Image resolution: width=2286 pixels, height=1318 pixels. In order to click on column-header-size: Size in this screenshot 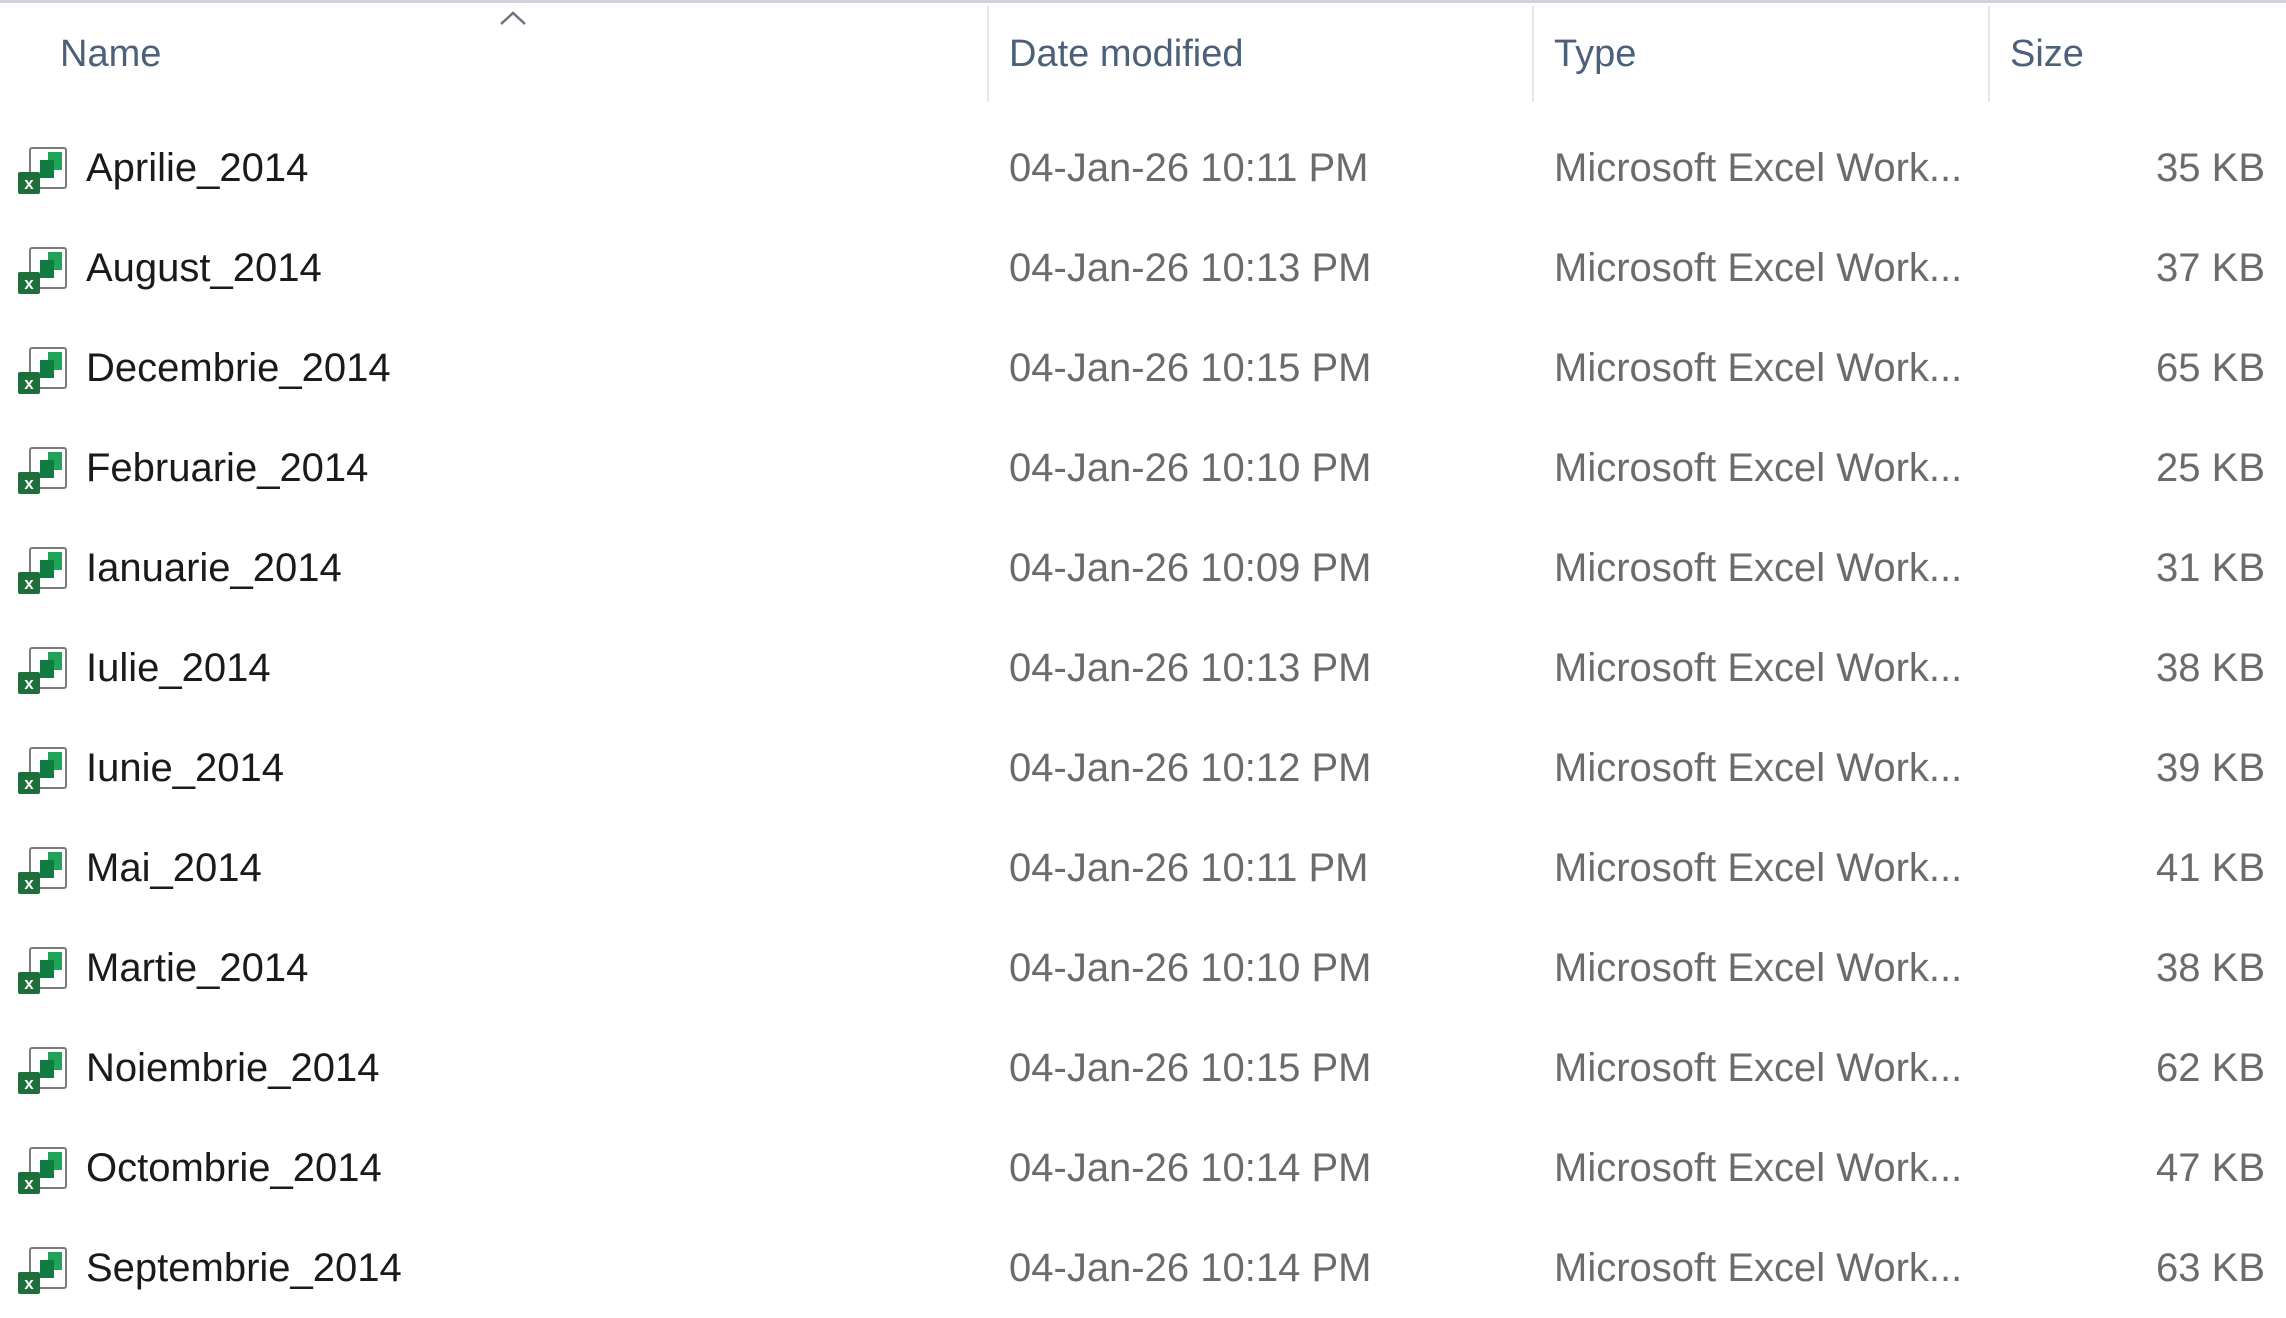, I will do `click(2148, 54)`.